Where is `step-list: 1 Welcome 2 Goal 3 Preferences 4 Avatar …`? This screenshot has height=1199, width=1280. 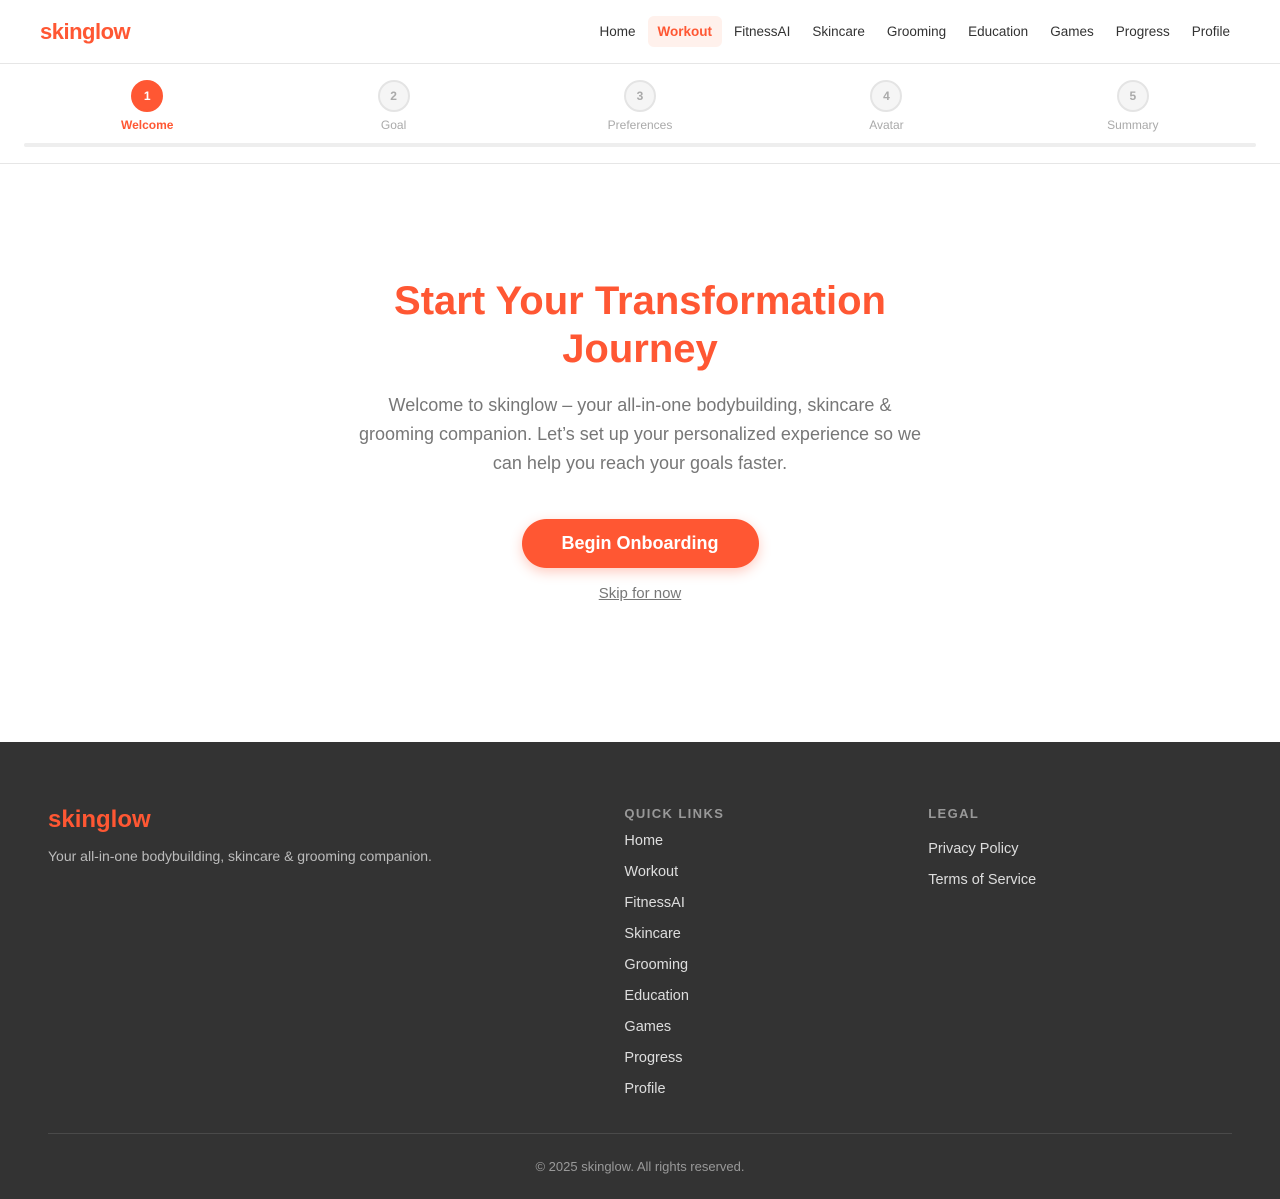 step-list: 1 Welcome 2 Goal 3 Preferences 4 Avatar … is located at coordinates (640, 105).